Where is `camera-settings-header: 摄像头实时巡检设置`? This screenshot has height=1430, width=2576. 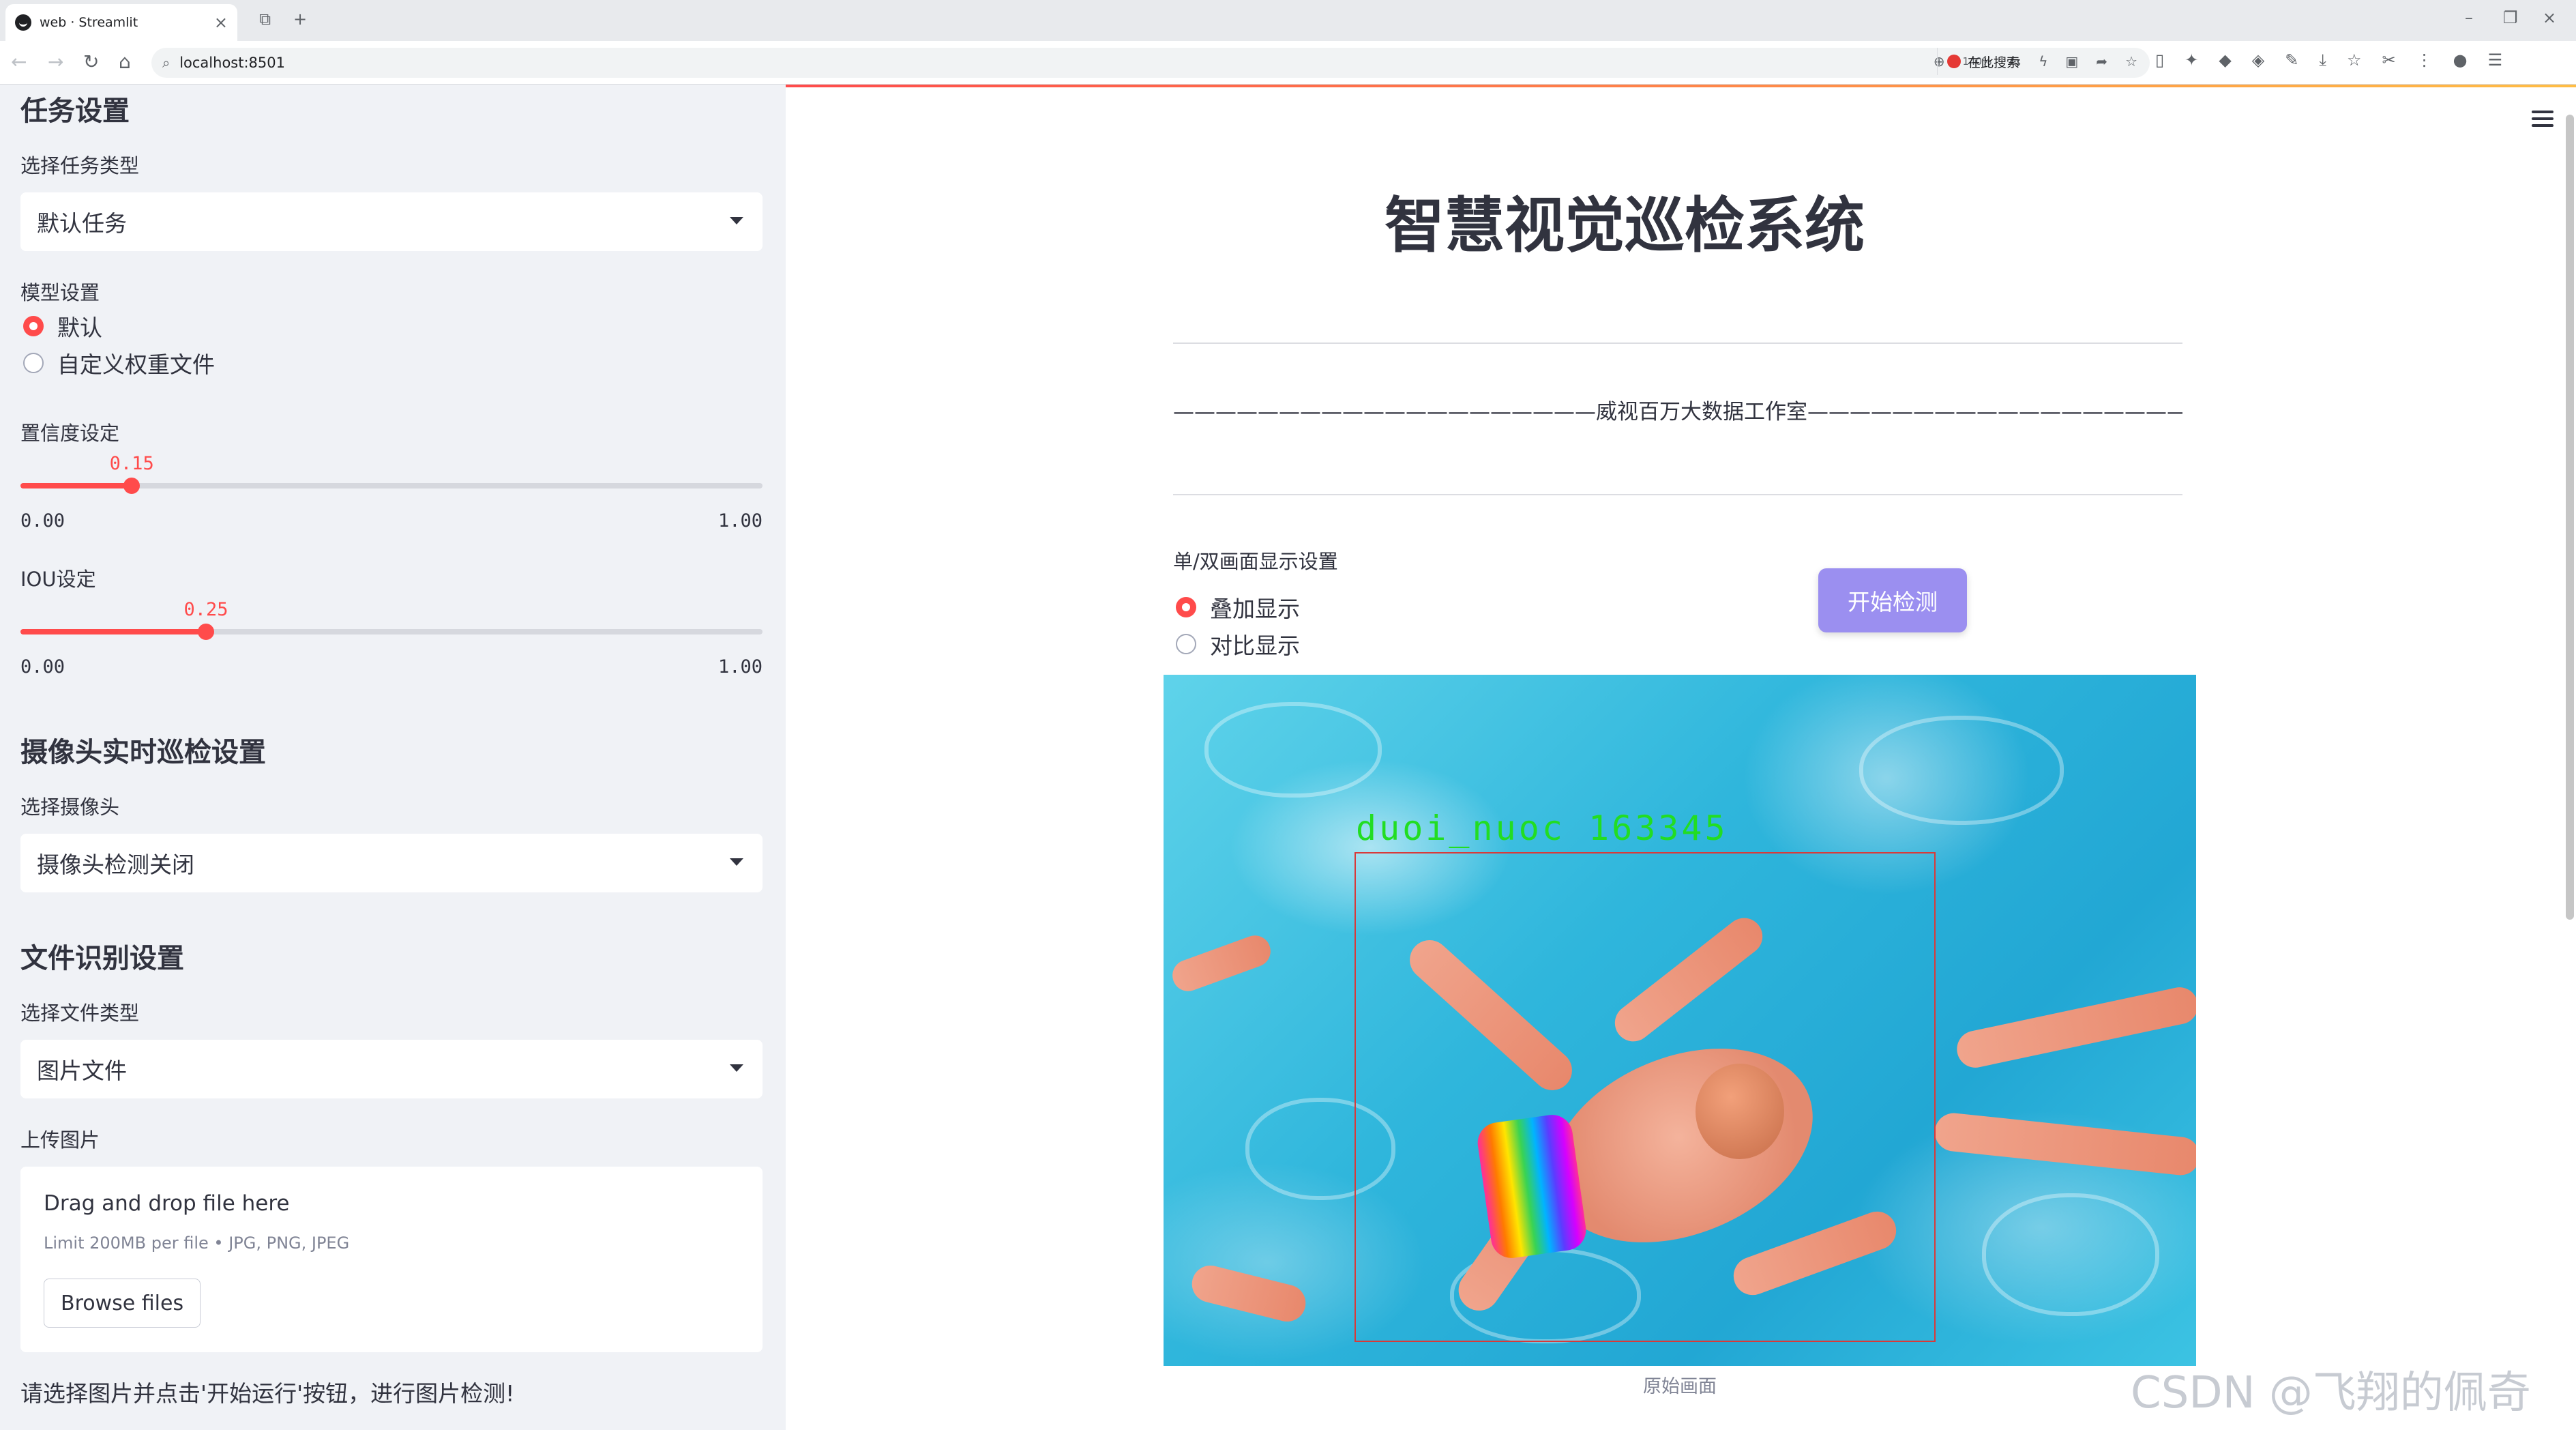 camera-settings-header: 摄像头实时巡检设置 is located at coordinates (143, 753).